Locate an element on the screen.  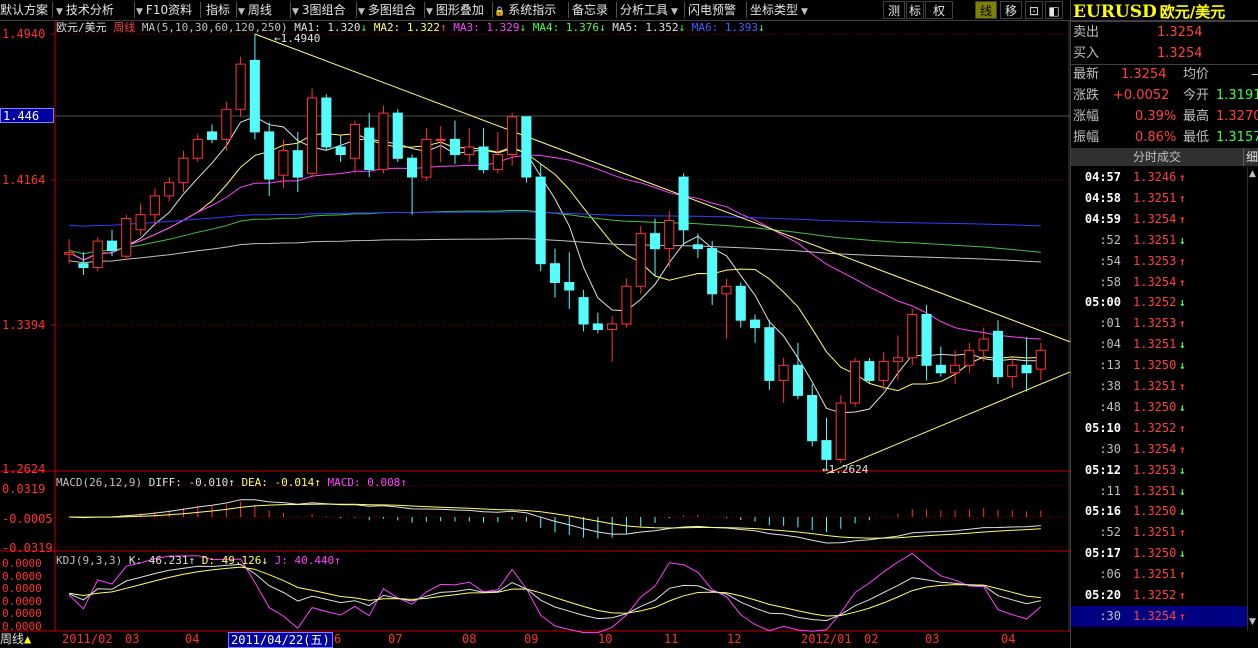
measure-button: 测 is located at coordinates (894, 10).